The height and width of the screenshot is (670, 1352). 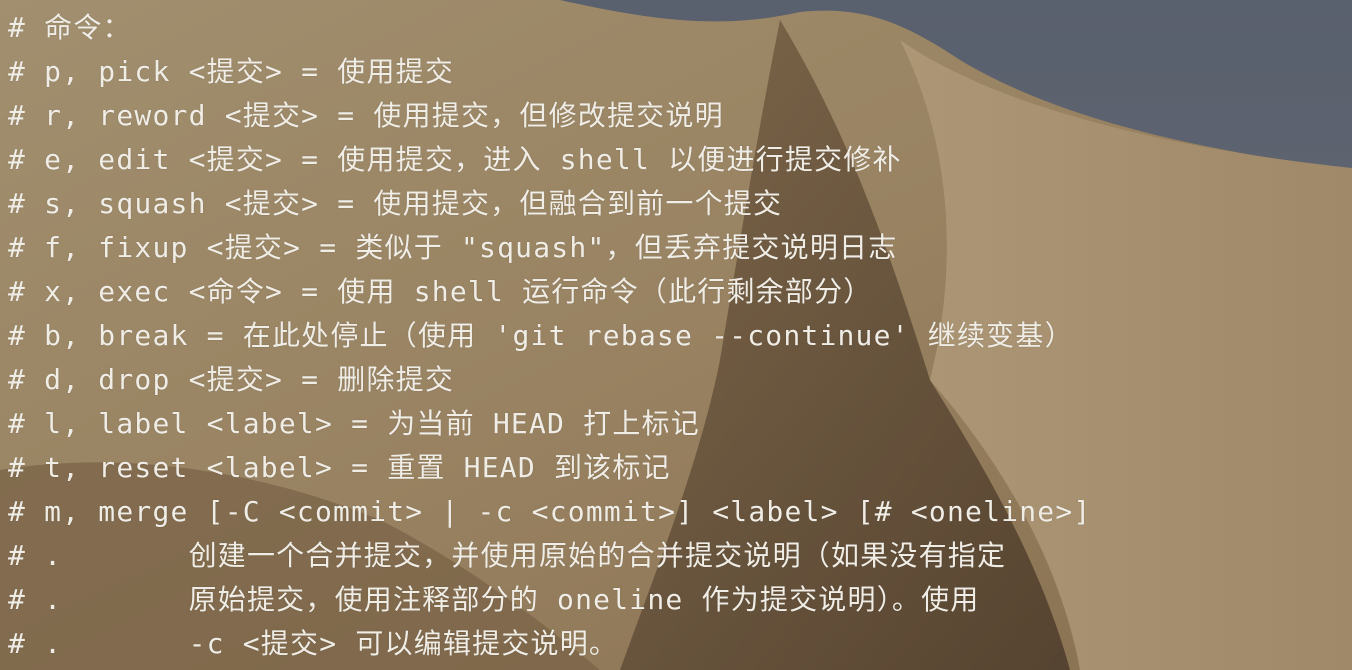 I want to click on terminal-line: # . 原始提交，使用注释部分的 oneline 作为提交说明）。使用, so click(x=494, y=599).